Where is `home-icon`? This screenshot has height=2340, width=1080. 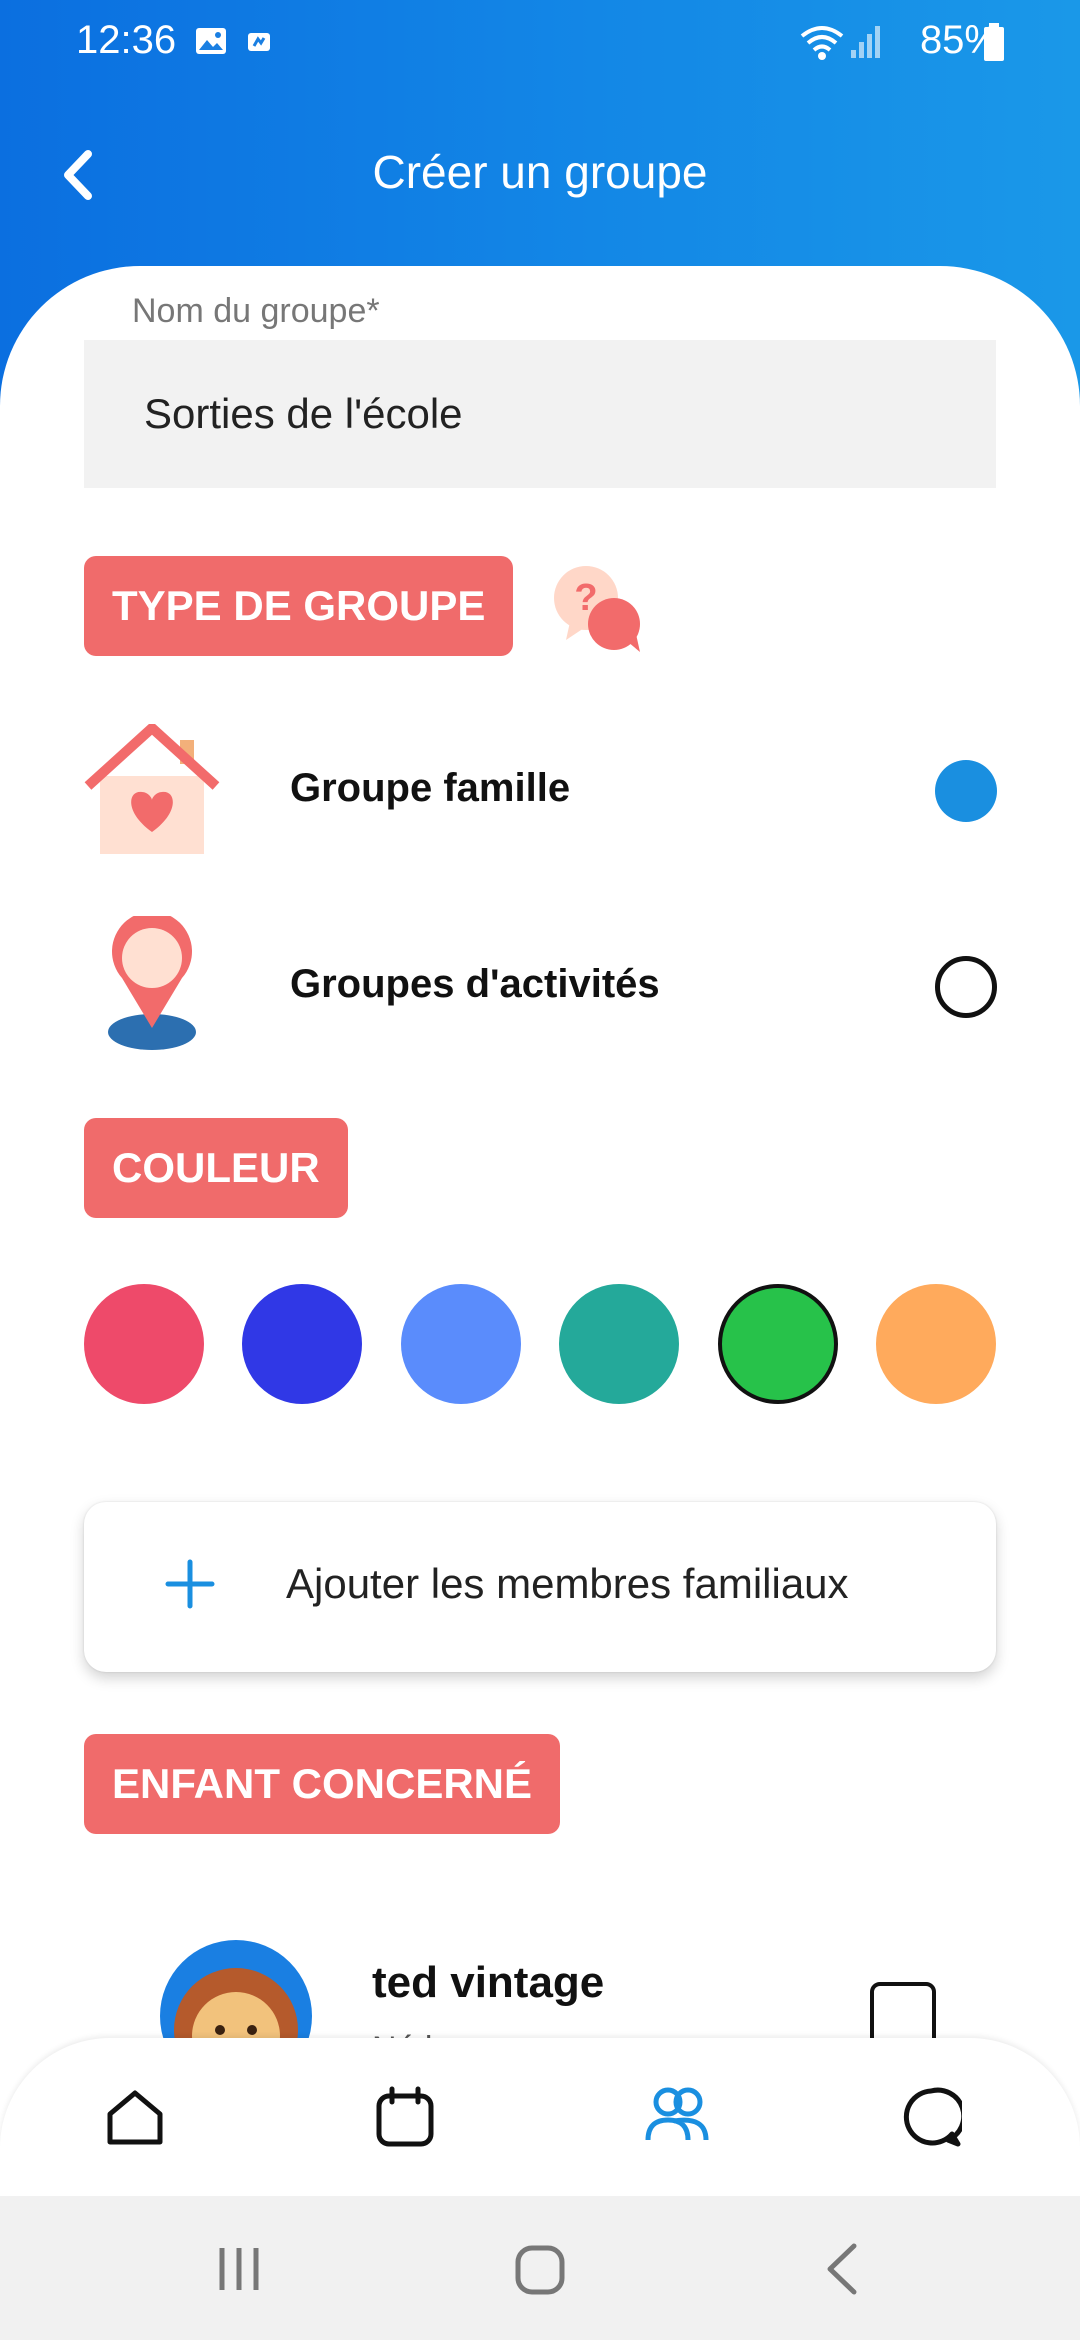
home-icon is located at coordinates (135, 2118).